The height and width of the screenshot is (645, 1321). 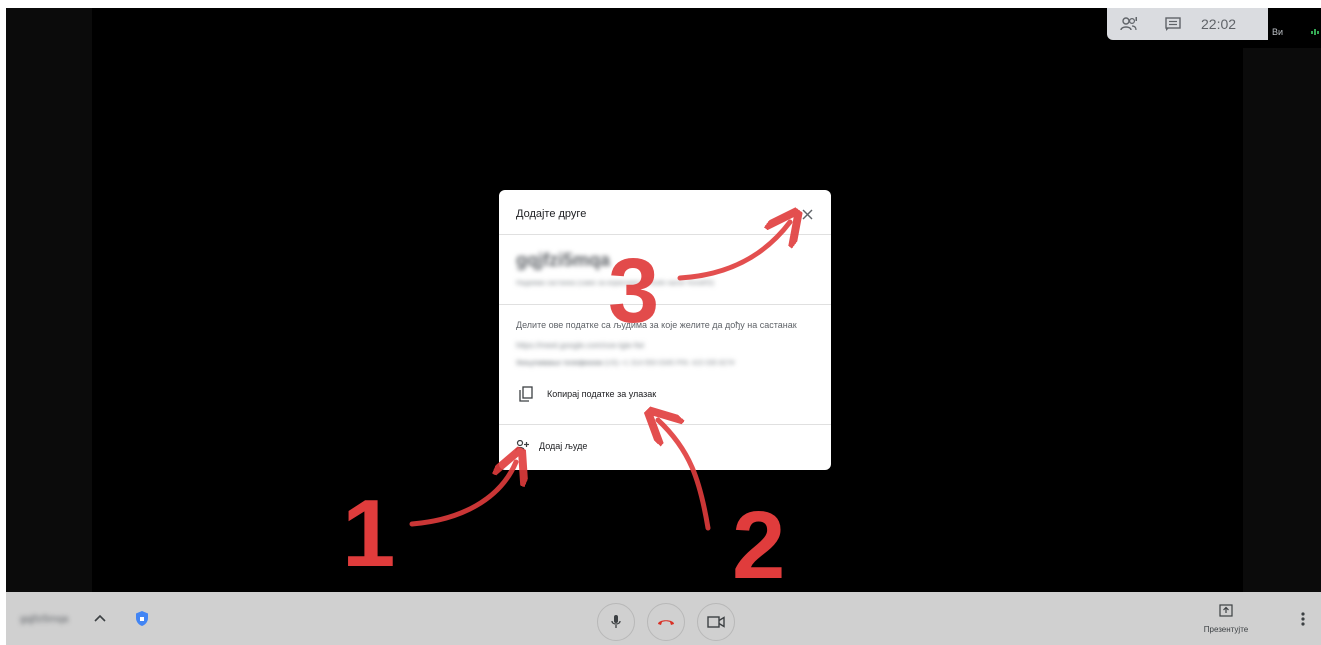 I want to click on chat-icon, so click(x=1173, y=24).